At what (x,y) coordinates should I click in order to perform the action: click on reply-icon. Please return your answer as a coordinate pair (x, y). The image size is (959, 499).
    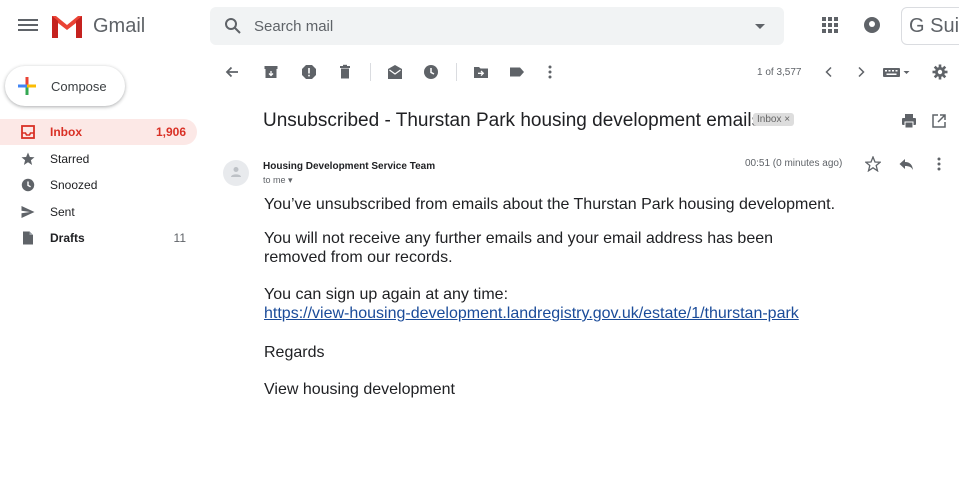
    Looking at the image, I should click on (906, 164).